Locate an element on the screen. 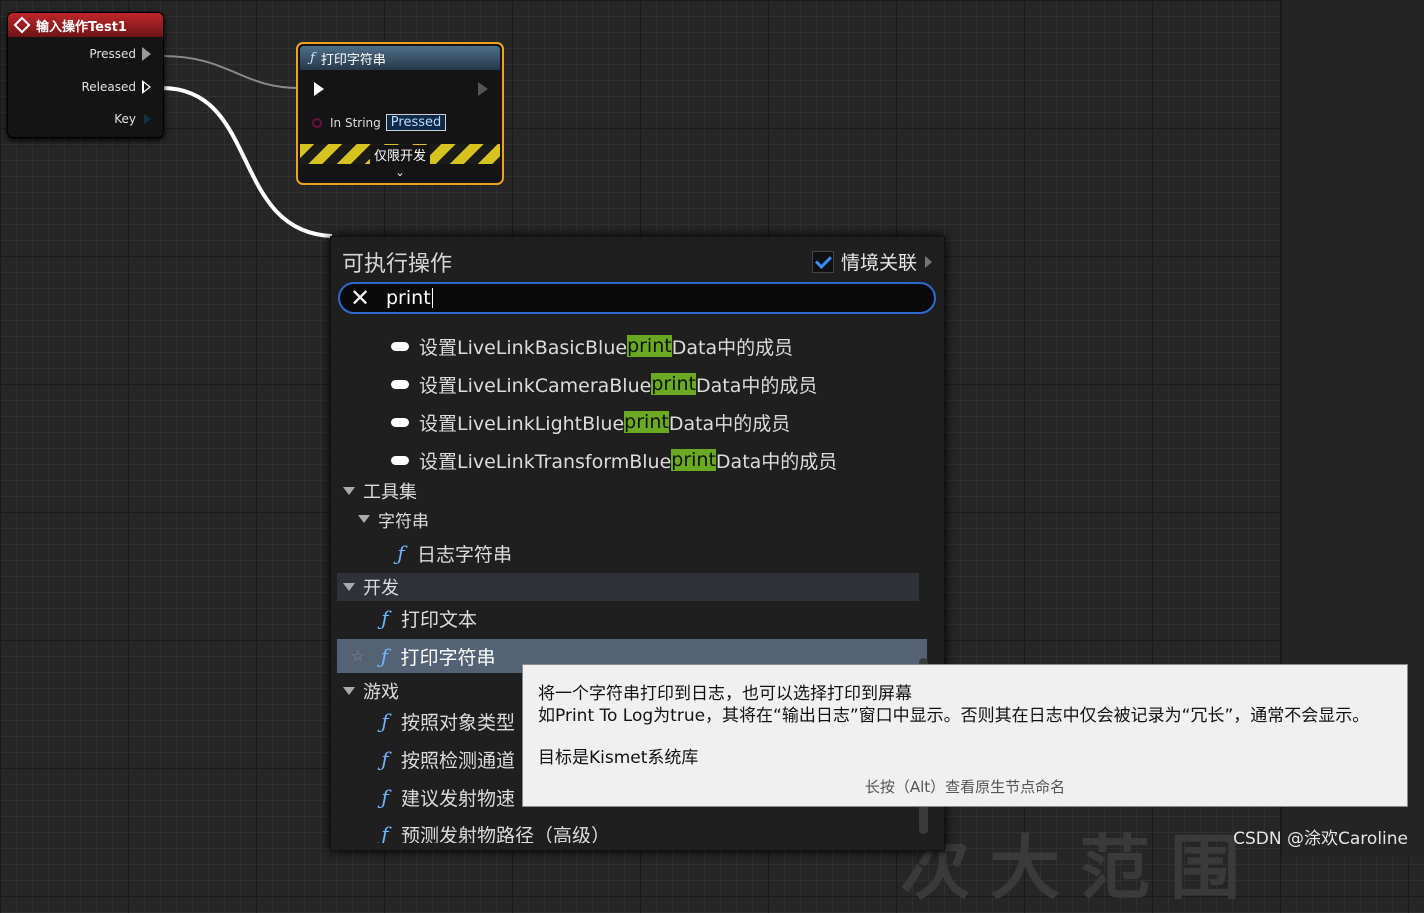  event-diamond-icon is located at coordinates (22, 25).